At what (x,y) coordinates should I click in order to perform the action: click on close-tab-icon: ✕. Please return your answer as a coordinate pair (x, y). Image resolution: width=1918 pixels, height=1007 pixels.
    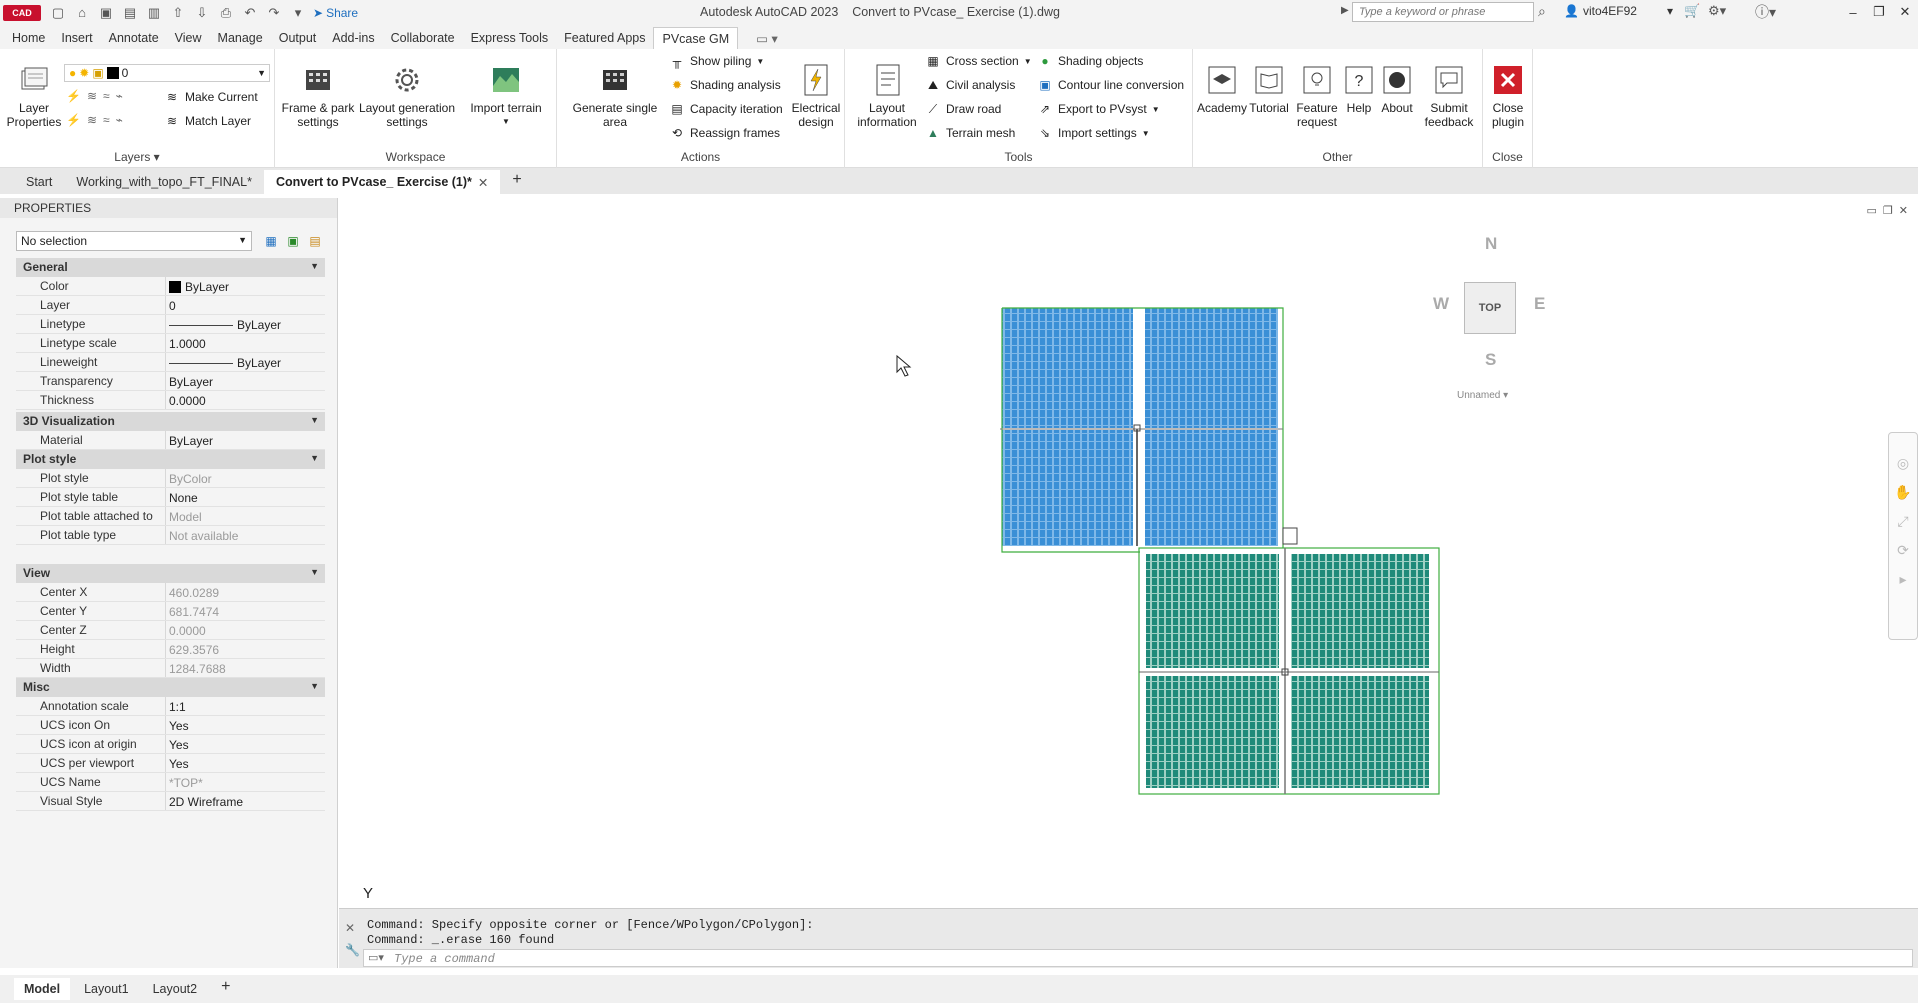
    Looking at the image, I should click on (483, 184).